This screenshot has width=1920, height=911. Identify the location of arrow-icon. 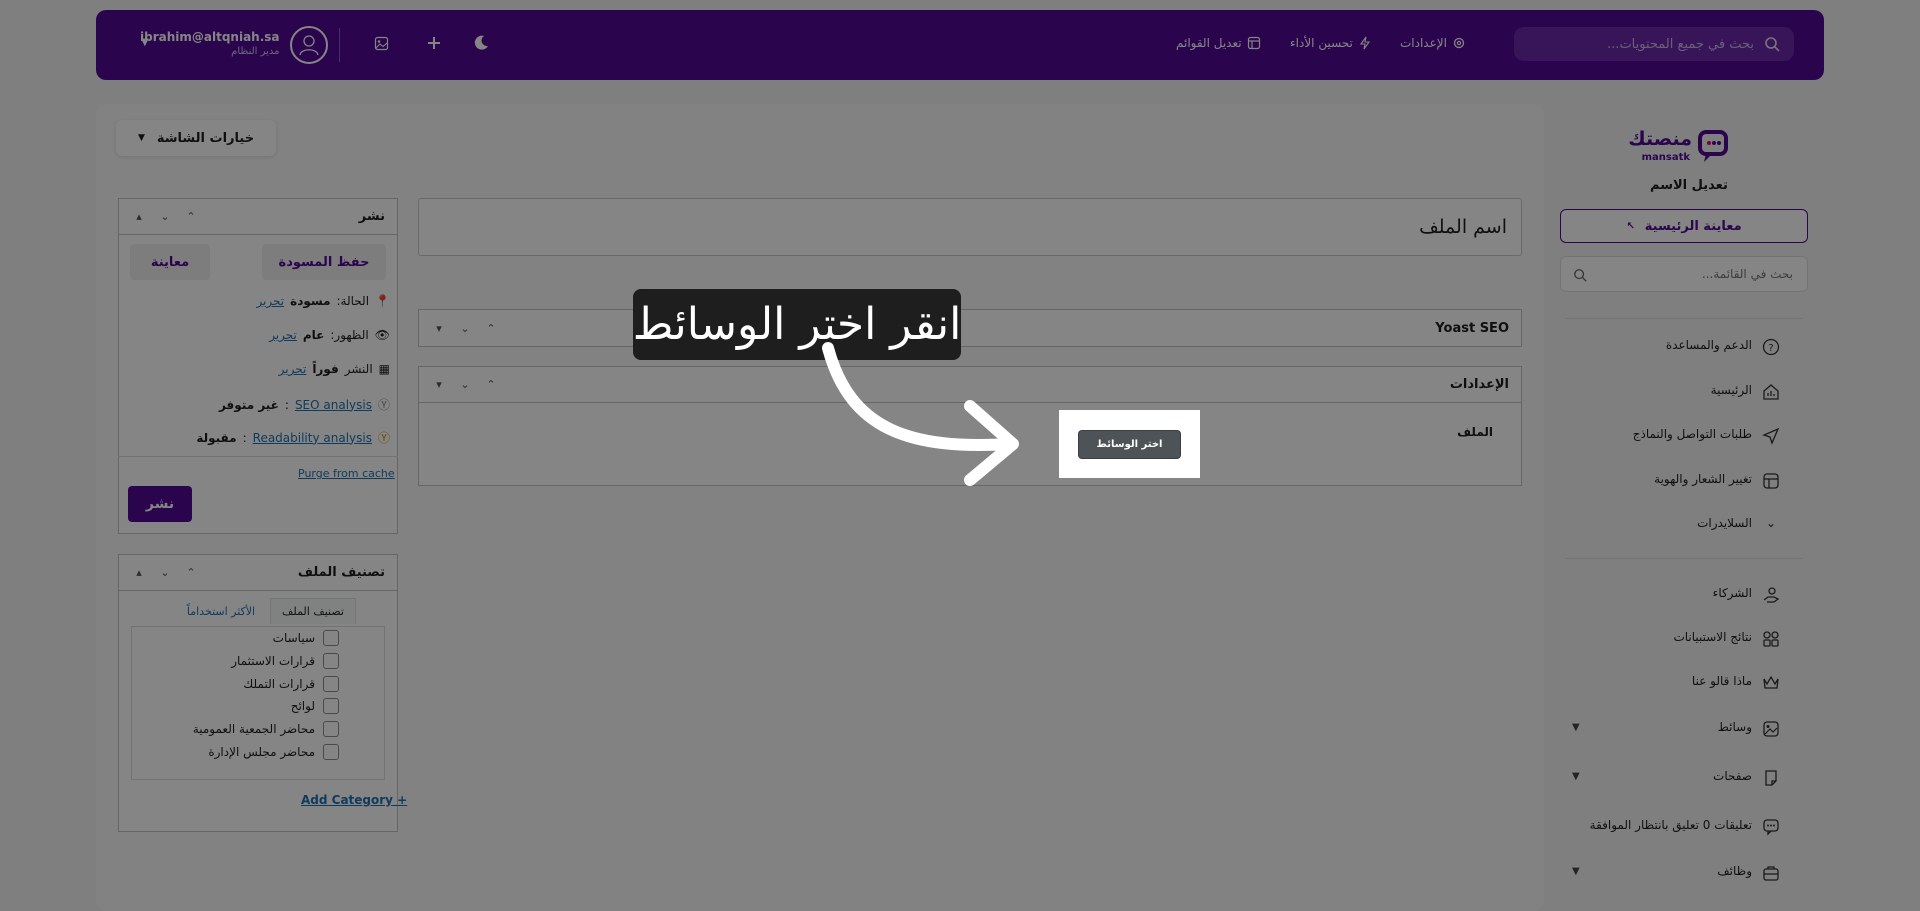
(920, 414).